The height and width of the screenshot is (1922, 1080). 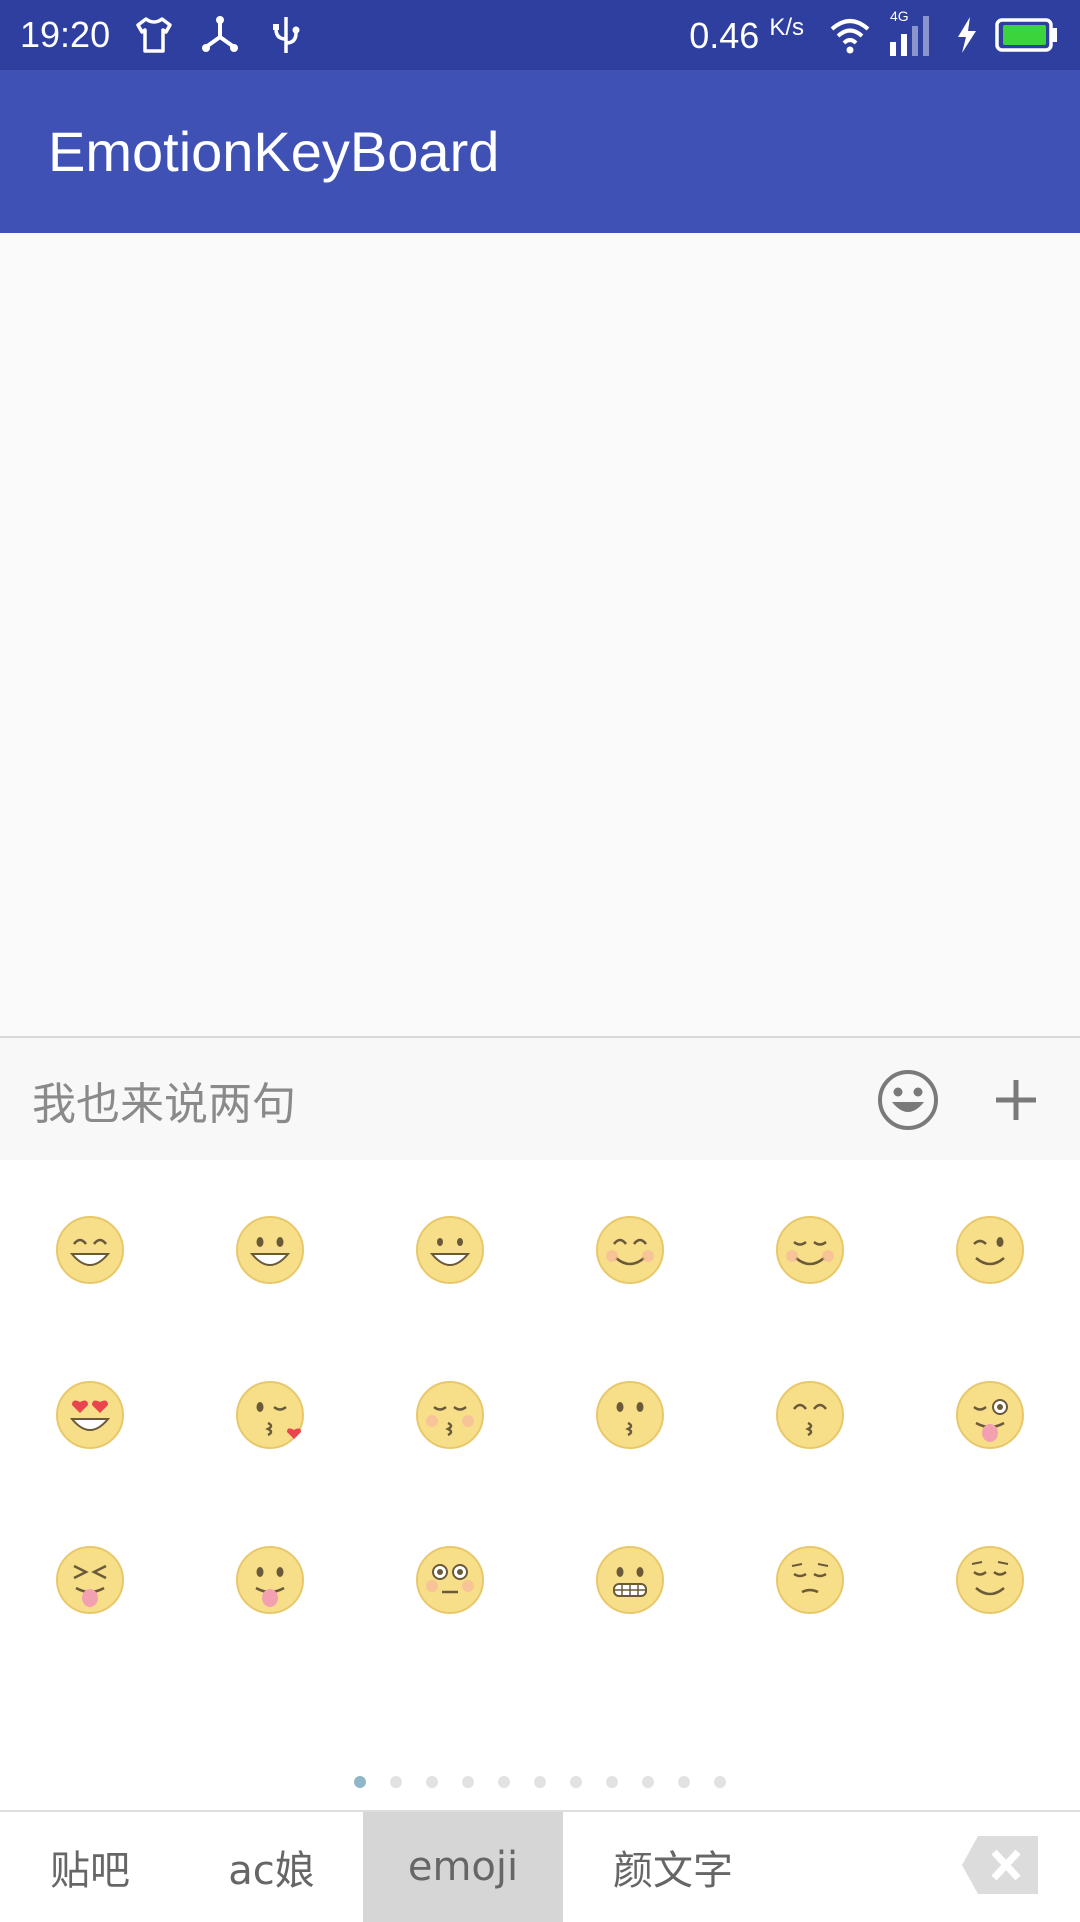 What do you see at coordinates (90, 1871) in the screenshot?
I see `tab-label: 贴吧` at bounding box center [90, 1871].